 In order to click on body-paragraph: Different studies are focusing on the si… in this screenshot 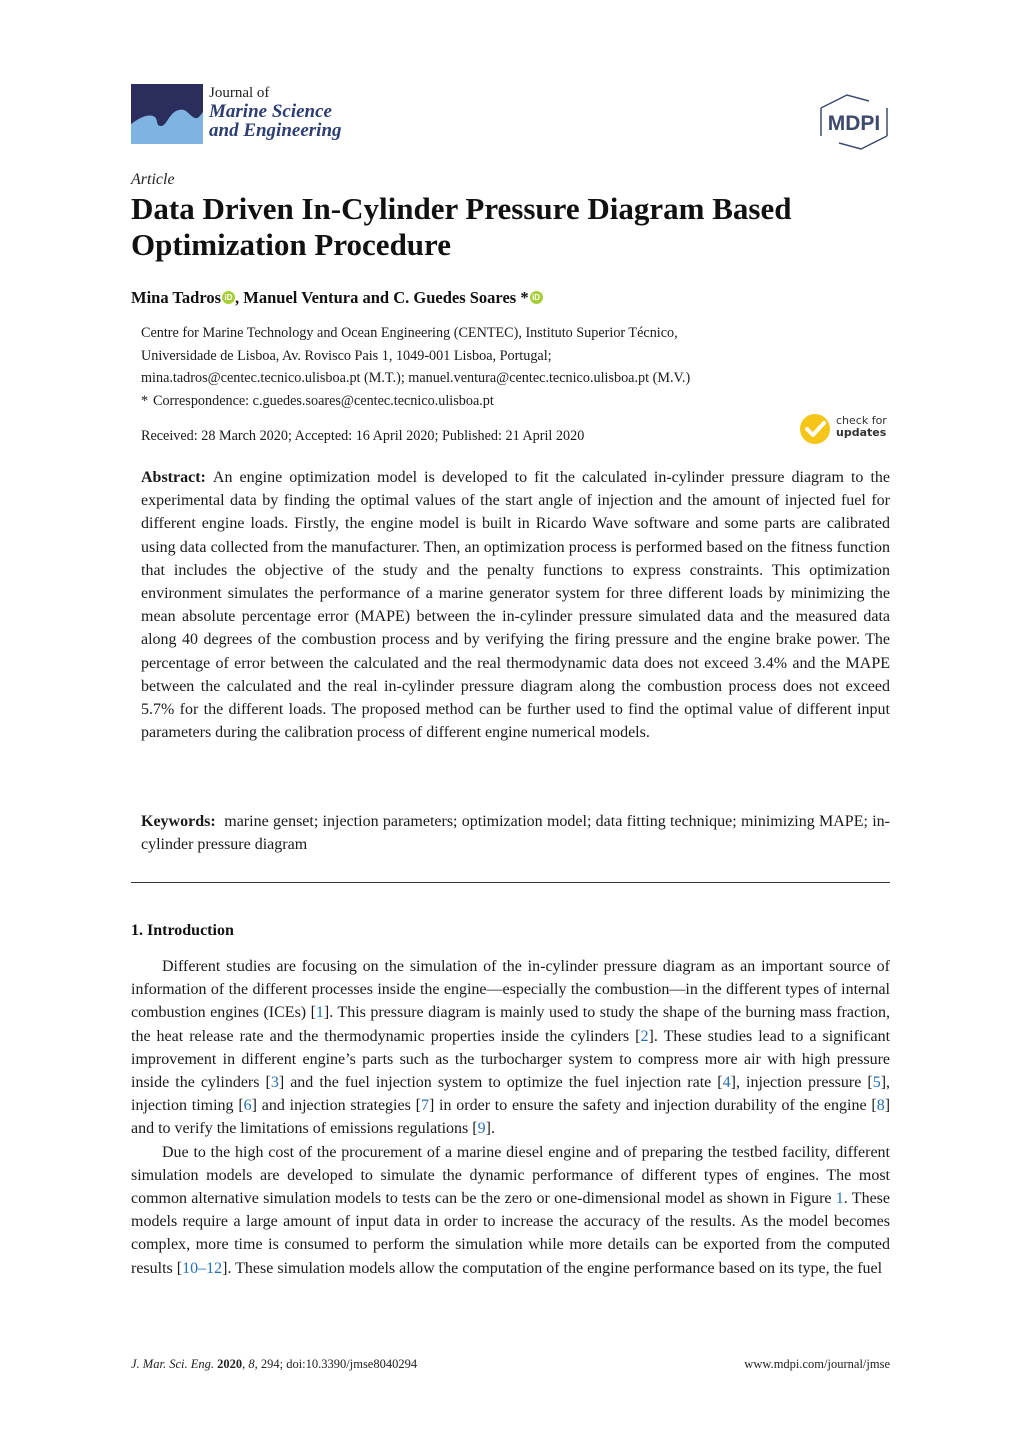, I will do `click(511, 1048)`.